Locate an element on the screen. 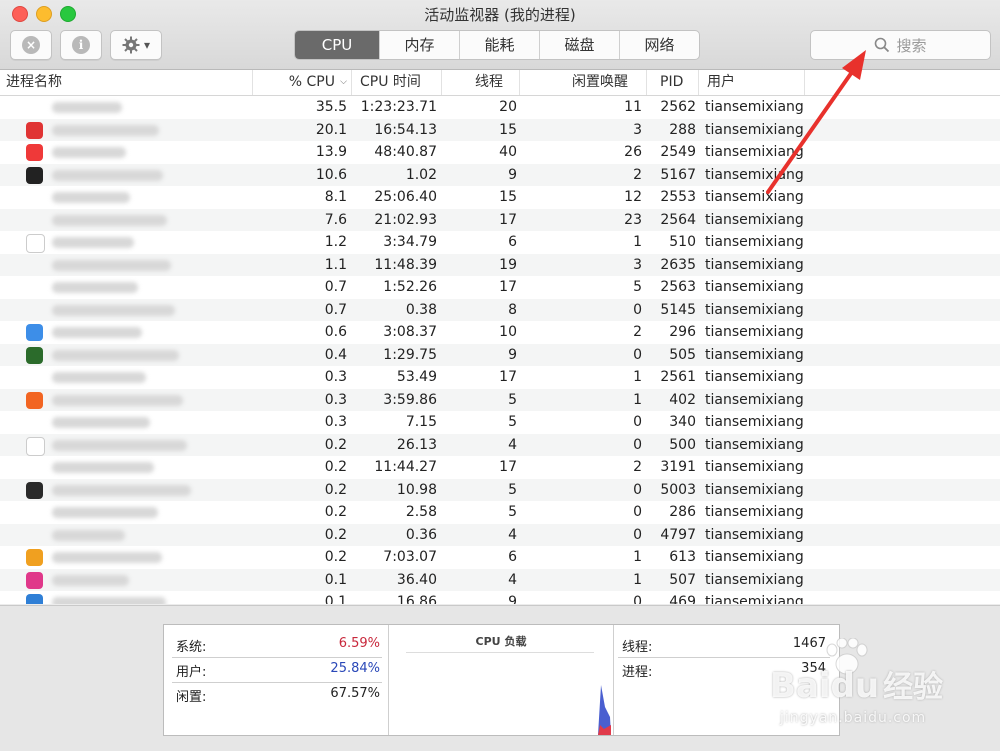  cpu-percent-cell: 10.6 is located at coordinates (331, 174).